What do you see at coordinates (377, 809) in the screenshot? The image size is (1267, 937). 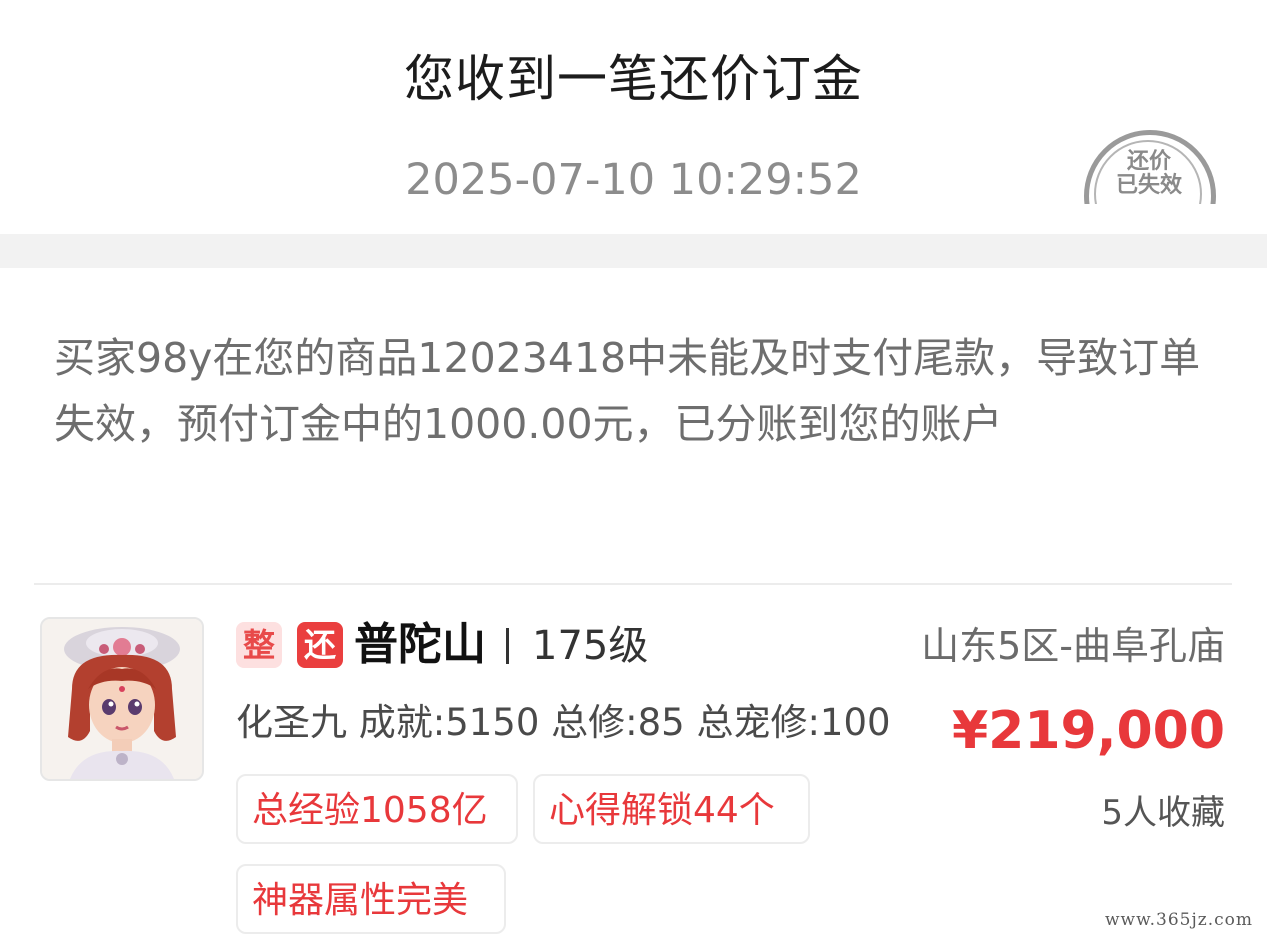 I see `feature-tag: 总经验1058亿` at bounding box center [377, 809].